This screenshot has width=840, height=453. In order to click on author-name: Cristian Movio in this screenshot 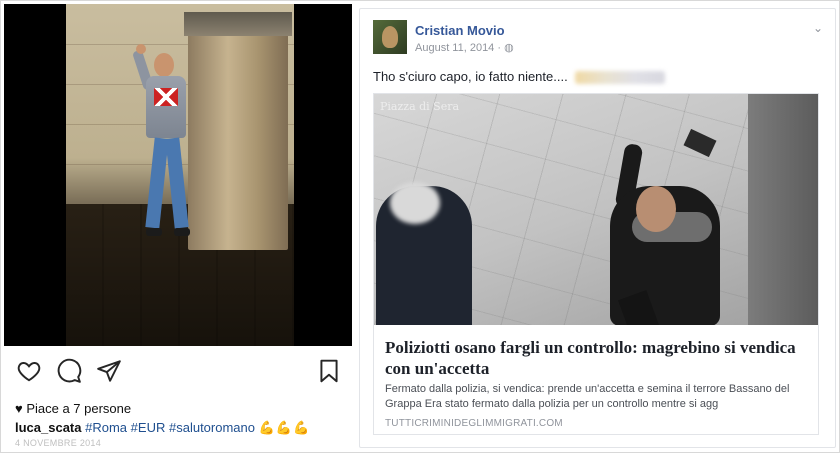, I will do `click(460, 30)`.